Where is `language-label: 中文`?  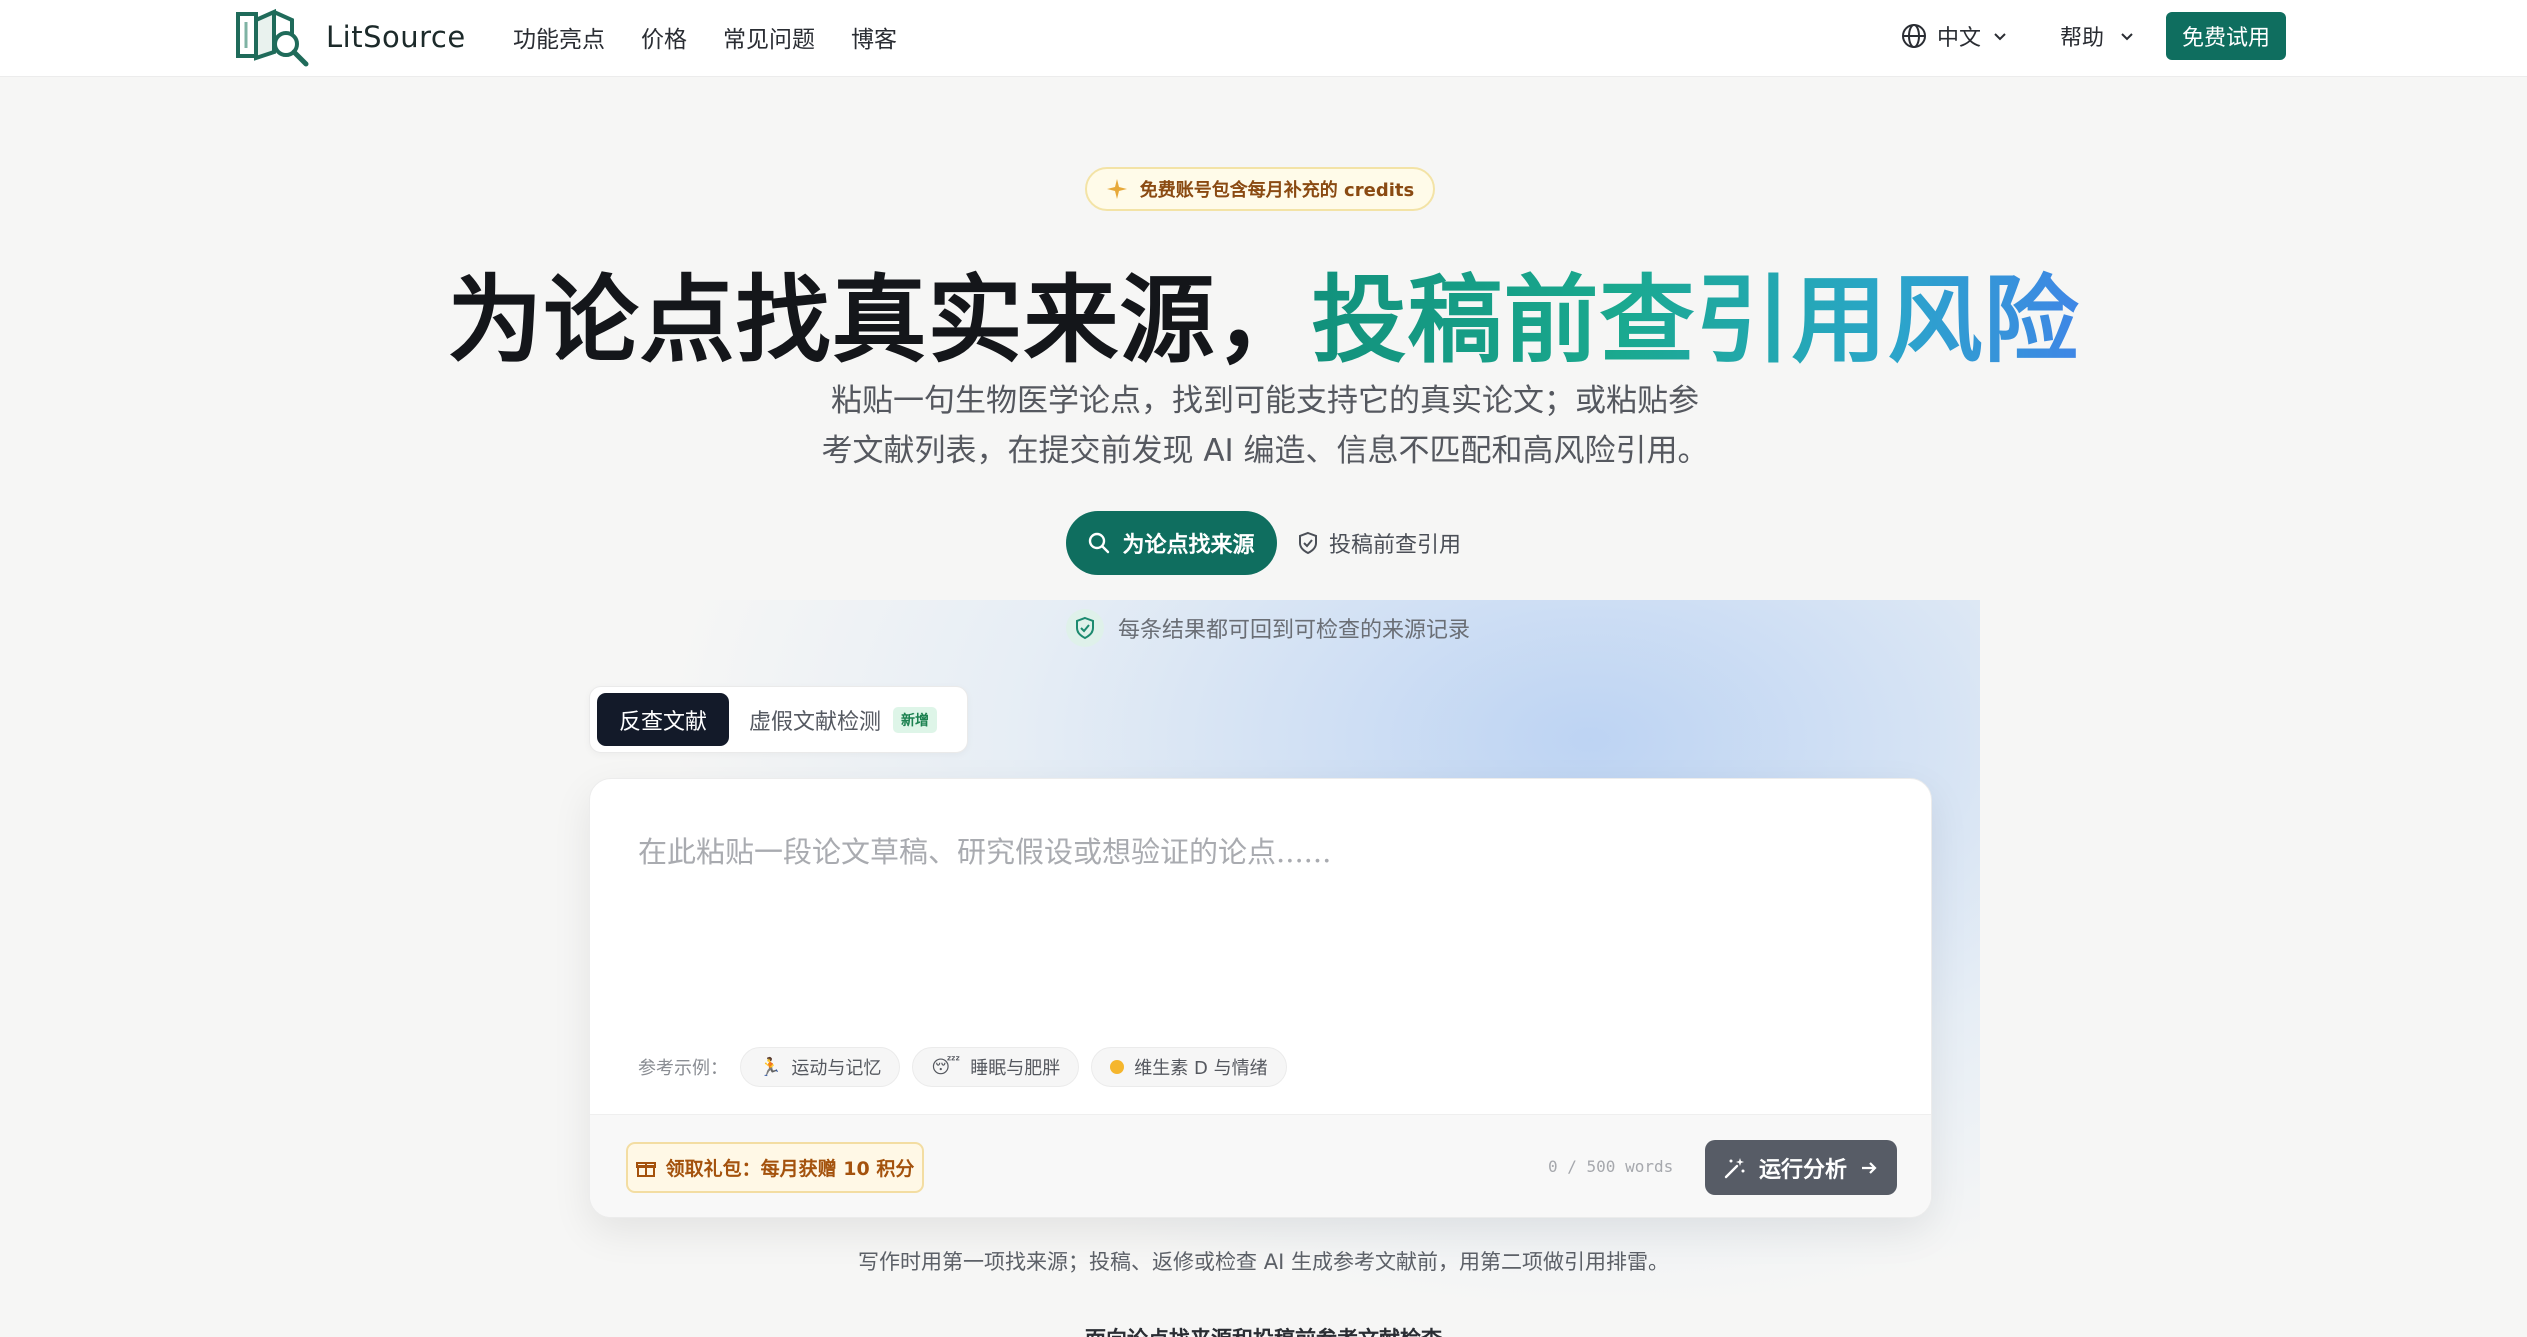 language-label: 中文 is located at coordinates (1959, 38).